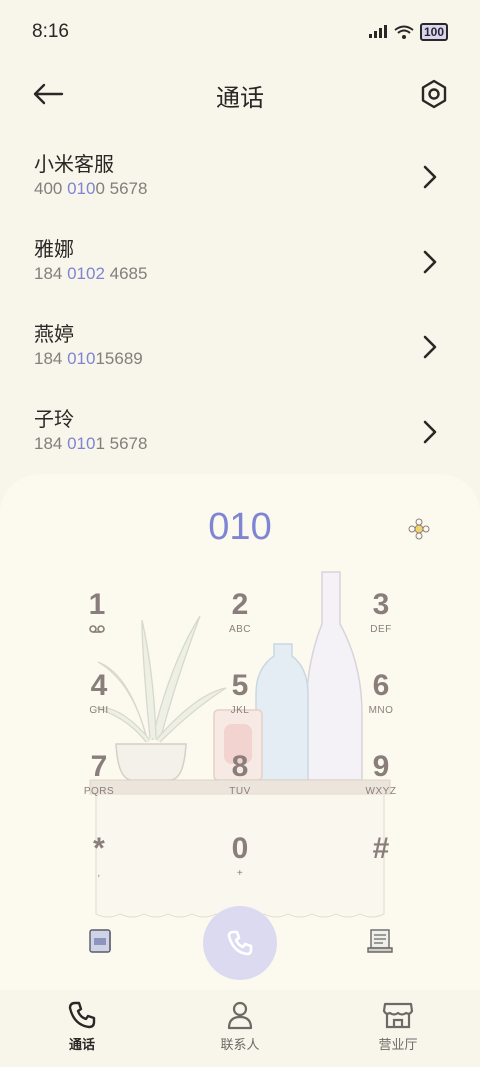 Image resolution: width=480 pixels, height=1067 pixels. Describe the element at coordinates (381, 868) in the screenshot. I see `key-hash: #` at that location.